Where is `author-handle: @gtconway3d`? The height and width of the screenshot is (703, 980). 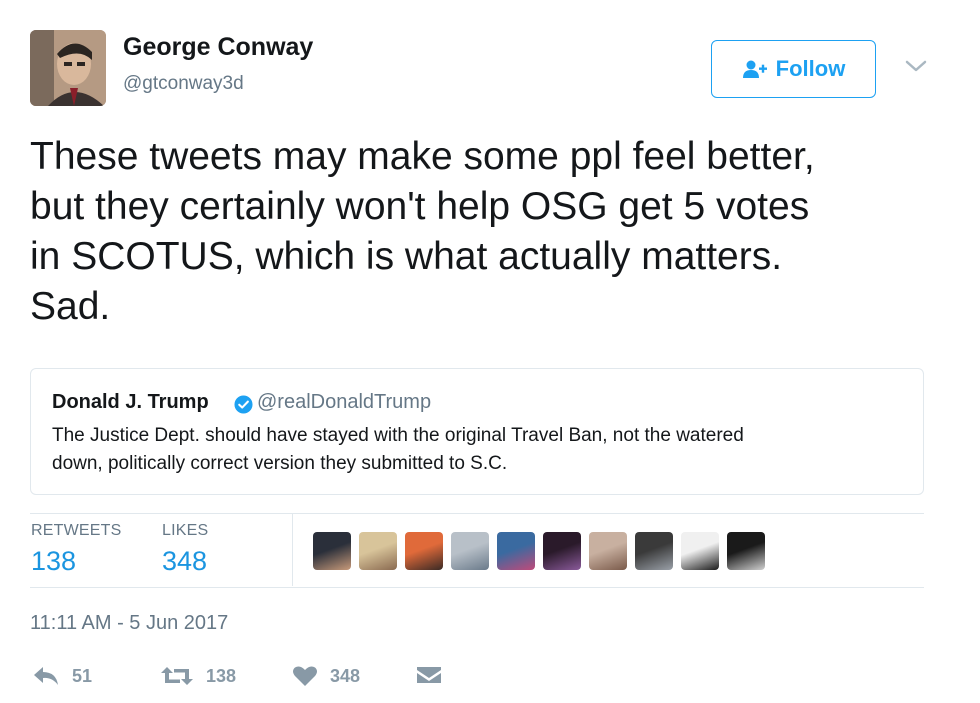
author-handle: @gtconway3d is located at coordinates (183, 84).